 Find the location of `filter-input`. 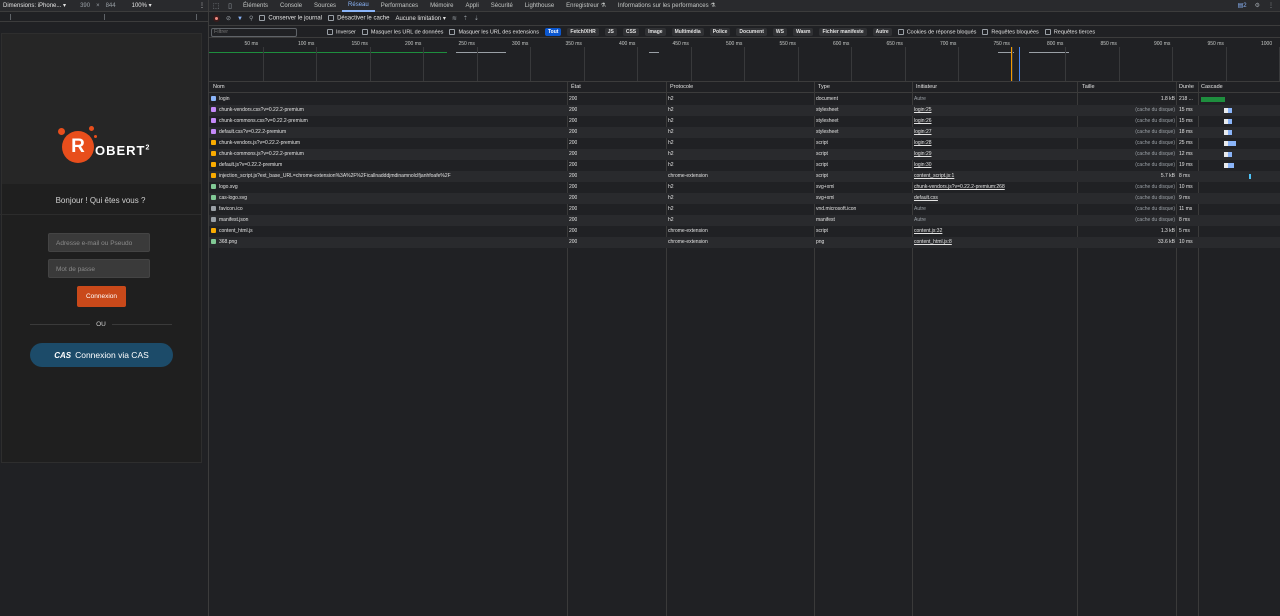

filter-input is located at coordinates (254, 32).